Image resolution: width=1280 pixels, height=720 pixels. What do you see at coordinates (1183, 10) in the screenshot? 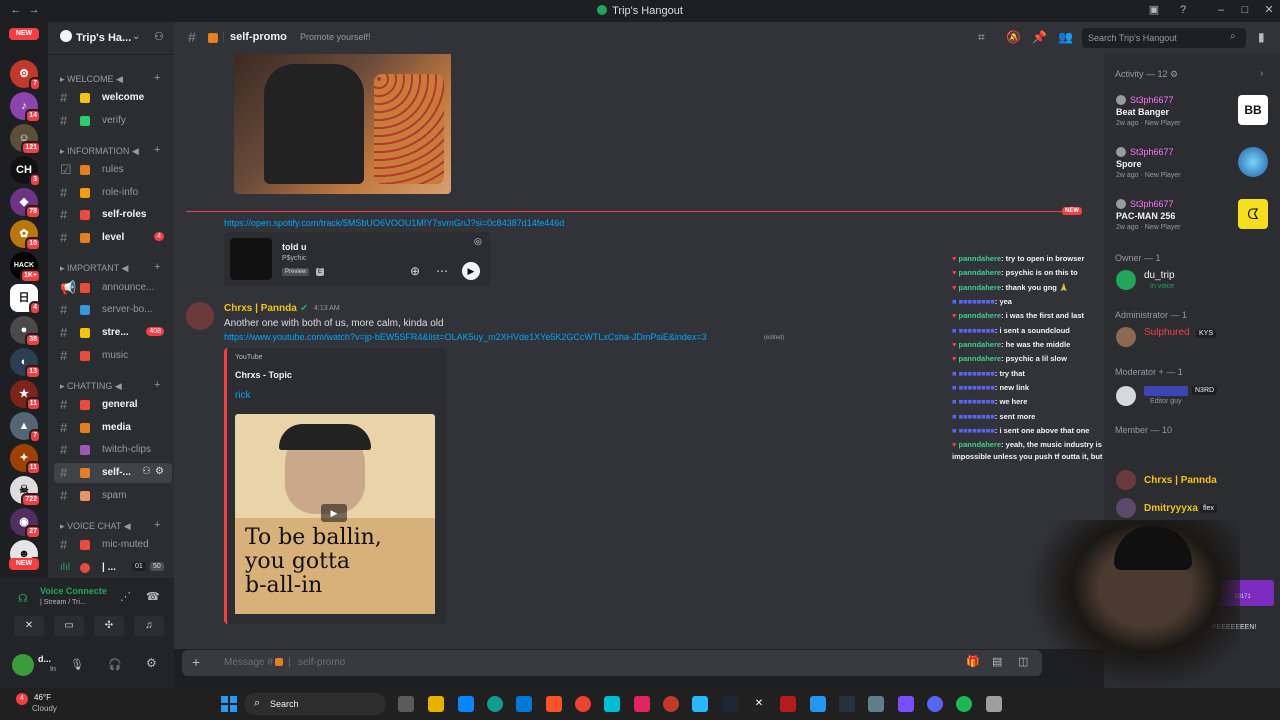
I see `help-icon: ?` at bounding box center [1183, 10].